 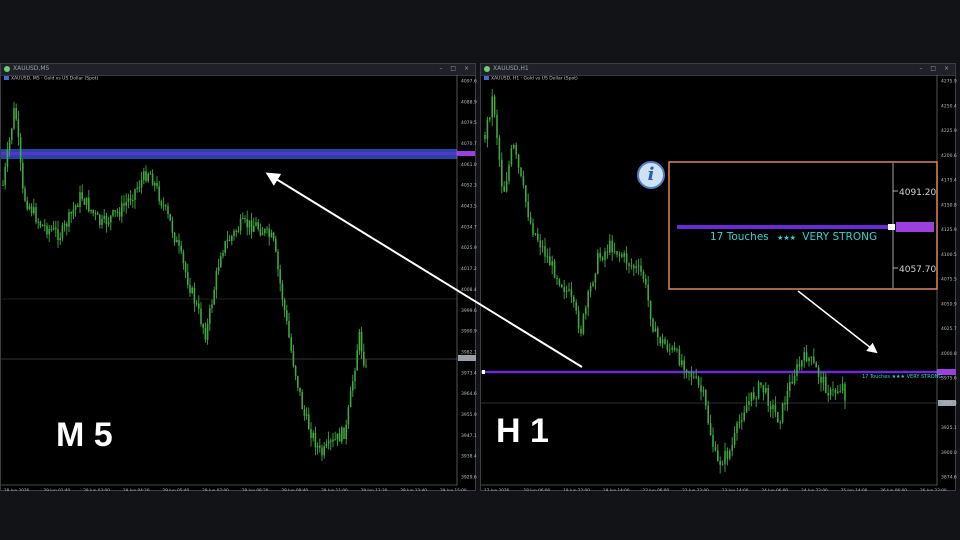 I want to click on m5-price-tick: 4017.20, so click(x=469, y=269).